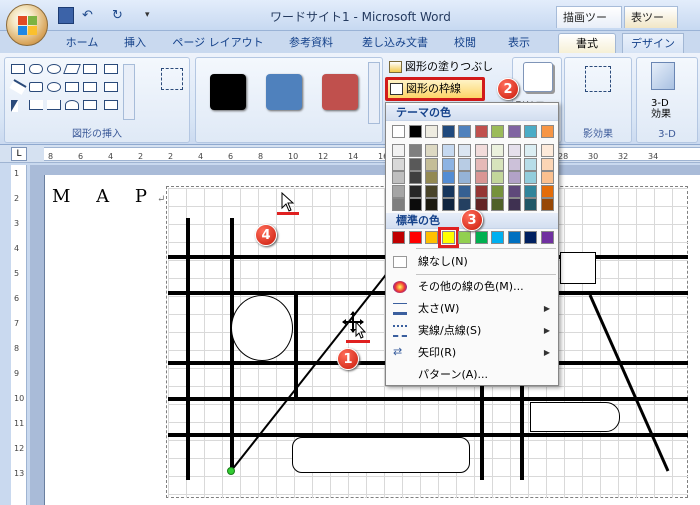  Describe the element at coordinates (18, 87) in the screenshot. I see `line-shape-icon` at that location.